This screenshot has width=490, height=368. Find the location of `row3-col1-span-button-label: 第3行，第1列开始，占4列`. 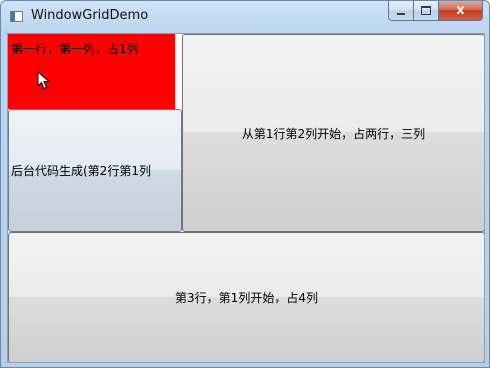

row3-col1-span-button-label: 第3行，第1列开始，占4列 is located at coordinates (246, 298).